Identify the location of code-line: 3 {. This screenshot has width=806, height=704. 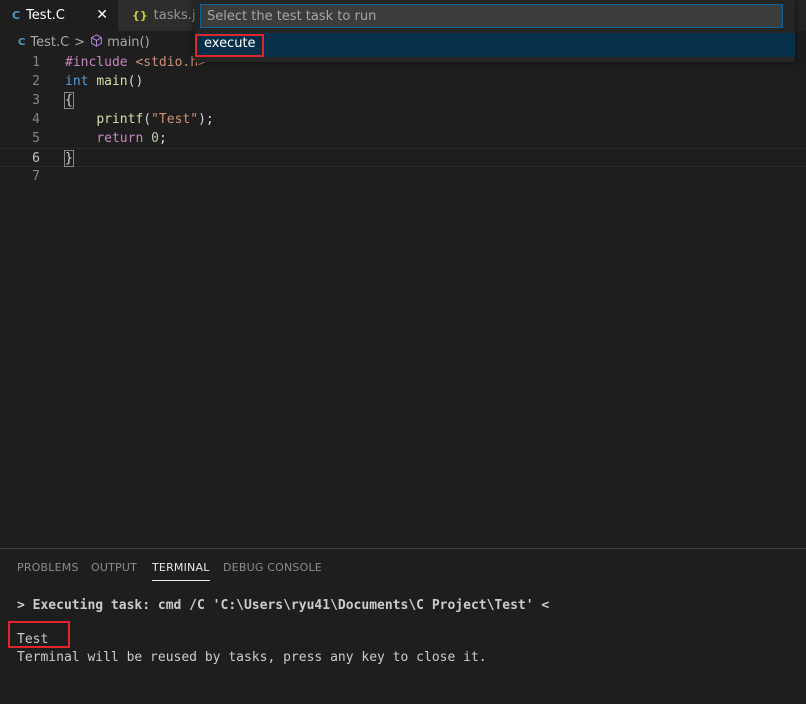
(403, 100).